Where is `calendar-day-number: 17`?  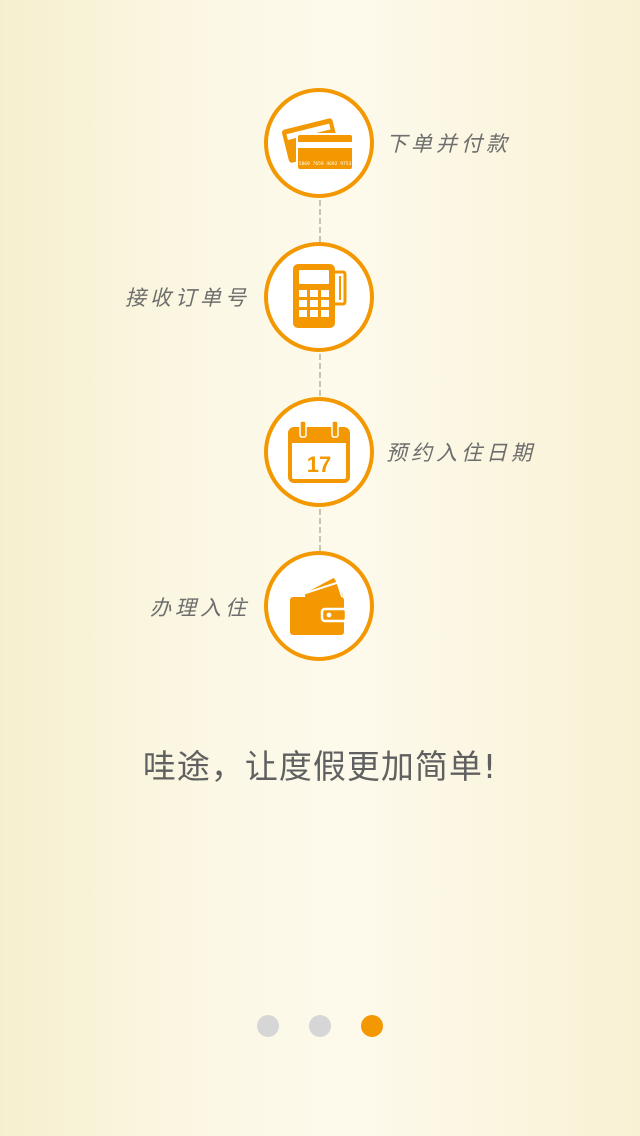 calendar-day-number: 17 is located at coordinates (319, 464).